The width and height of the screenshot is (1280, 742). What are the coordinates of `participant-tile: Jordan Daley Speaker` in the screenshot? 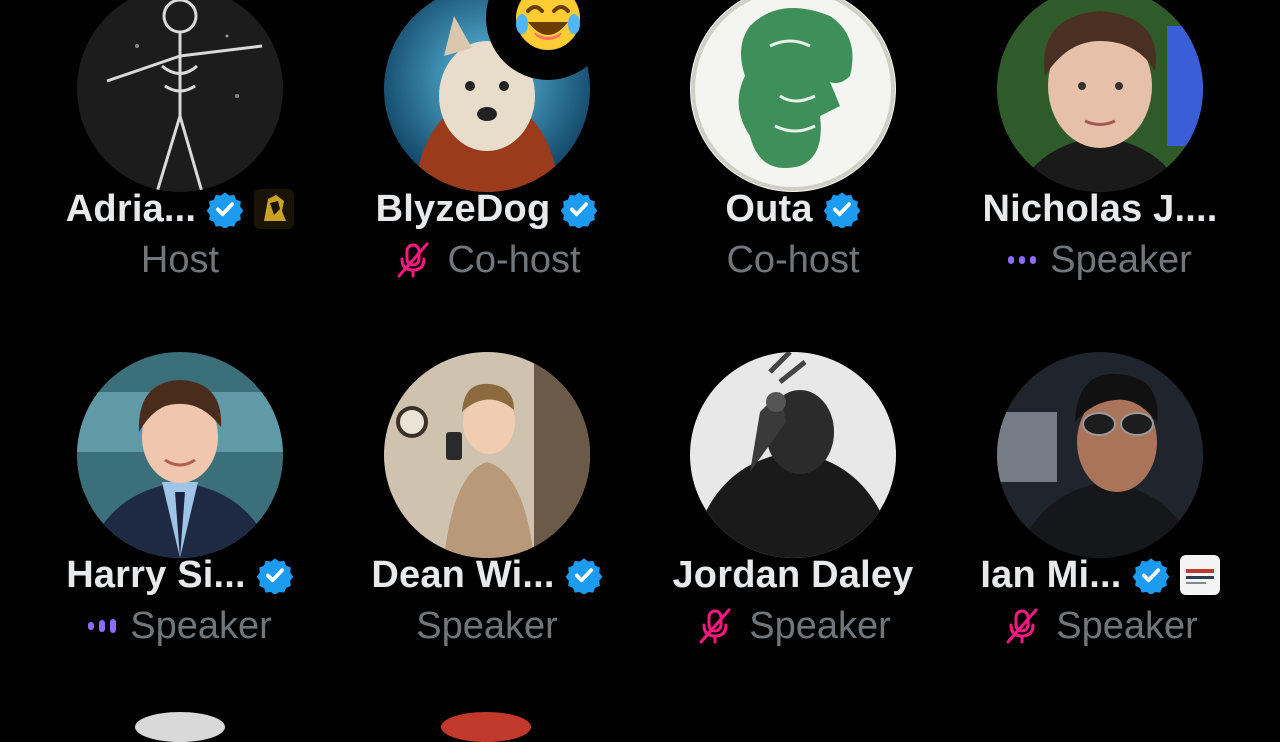 It's located at (793, 512).